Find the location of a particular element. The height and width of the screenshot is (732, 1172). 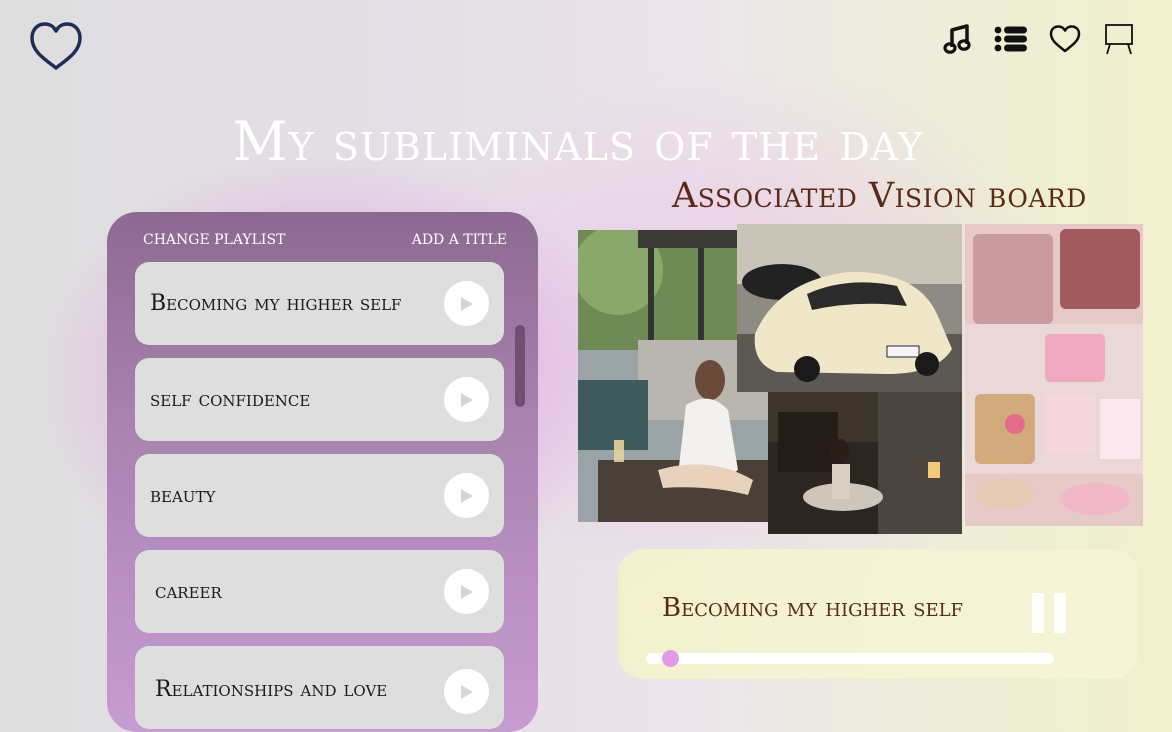

vision-image-pink-bags is located at coordinates (1054, 375).